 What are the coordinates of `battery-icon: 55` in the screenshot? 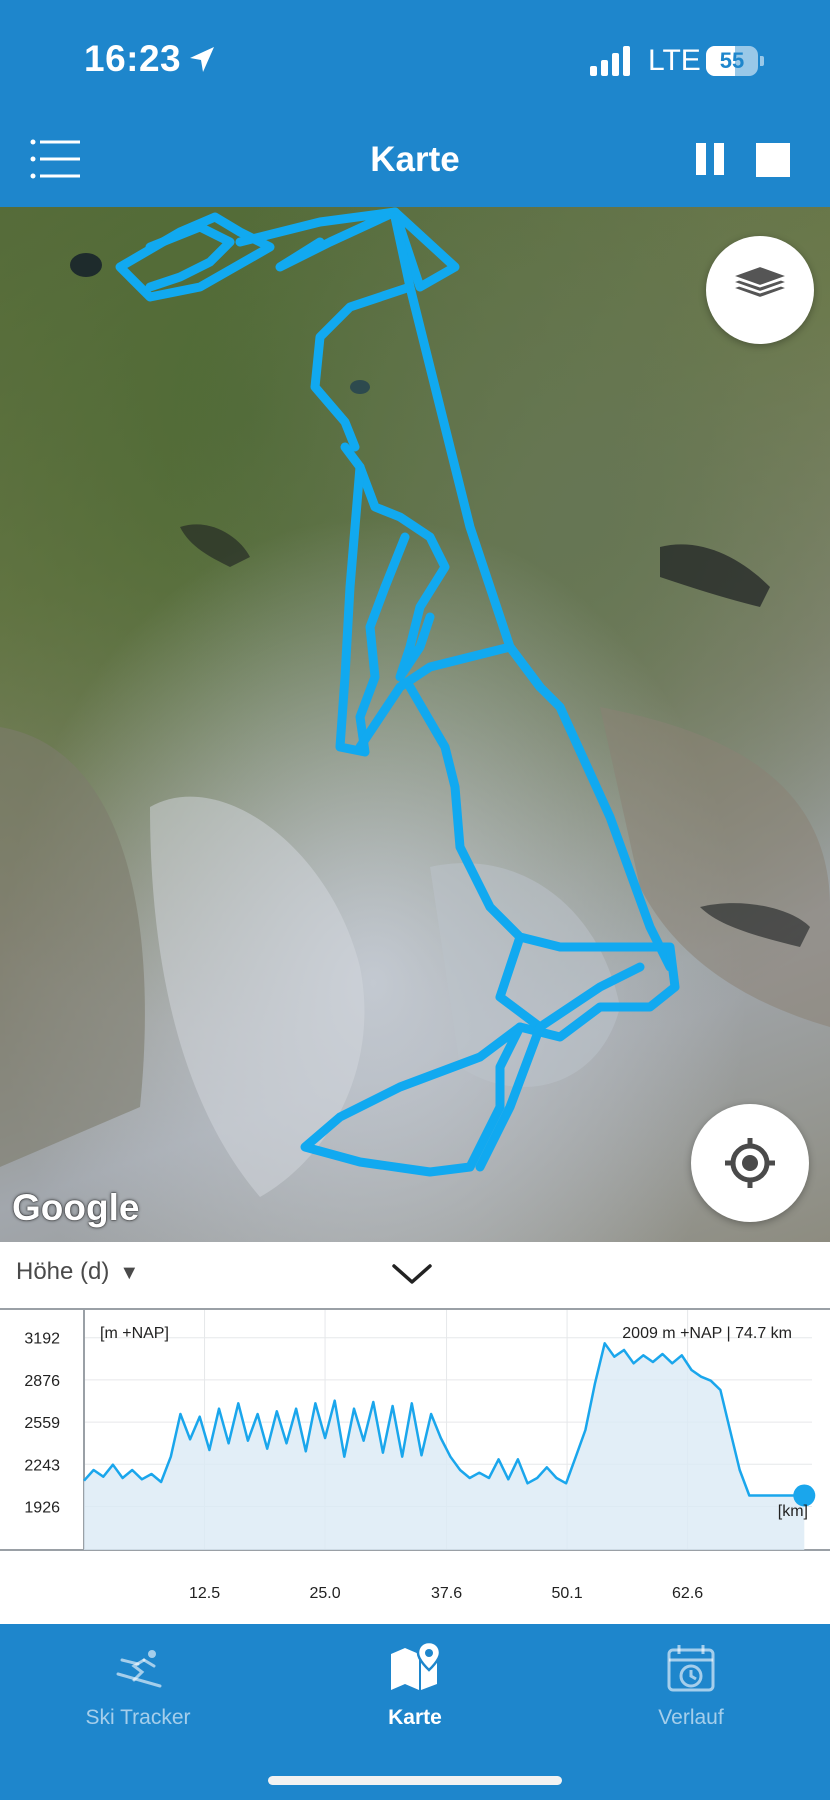 It's located at (735, 61).